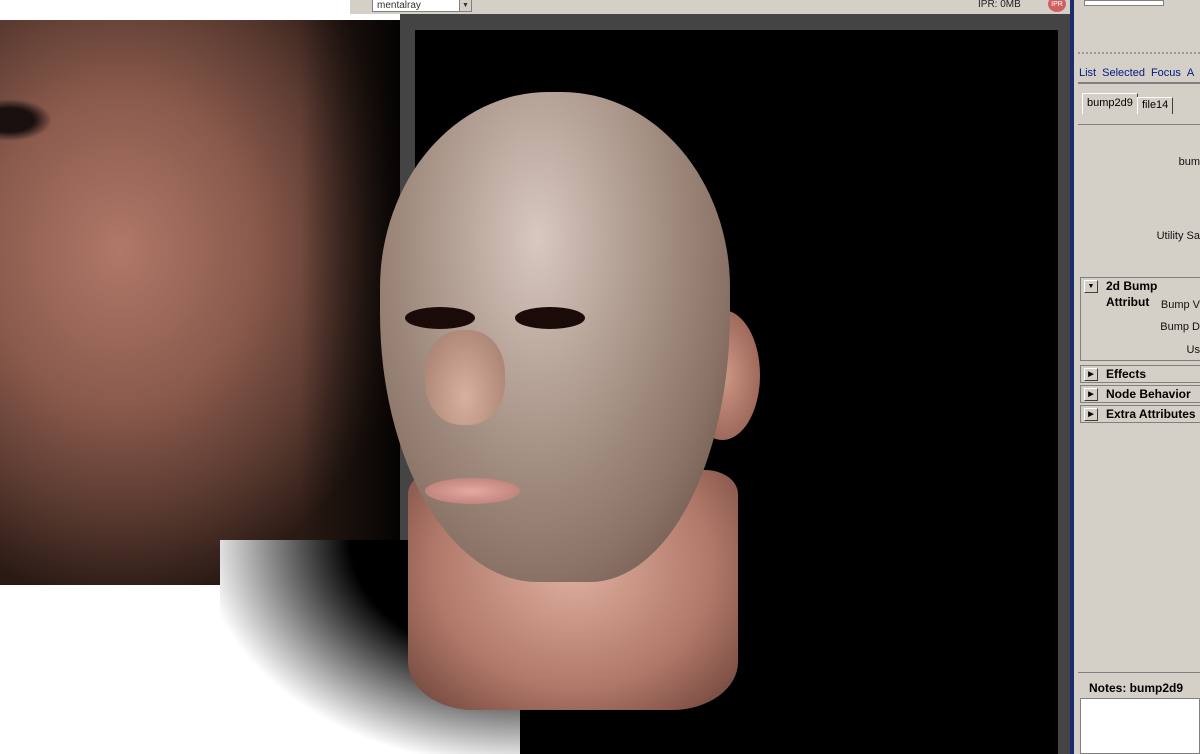 The image size is (1200, 754). What do you see at coordinates (465, 5) in the screenshot?
I see `chevron-down-icon: ▼` at bounding box center [465, 5].